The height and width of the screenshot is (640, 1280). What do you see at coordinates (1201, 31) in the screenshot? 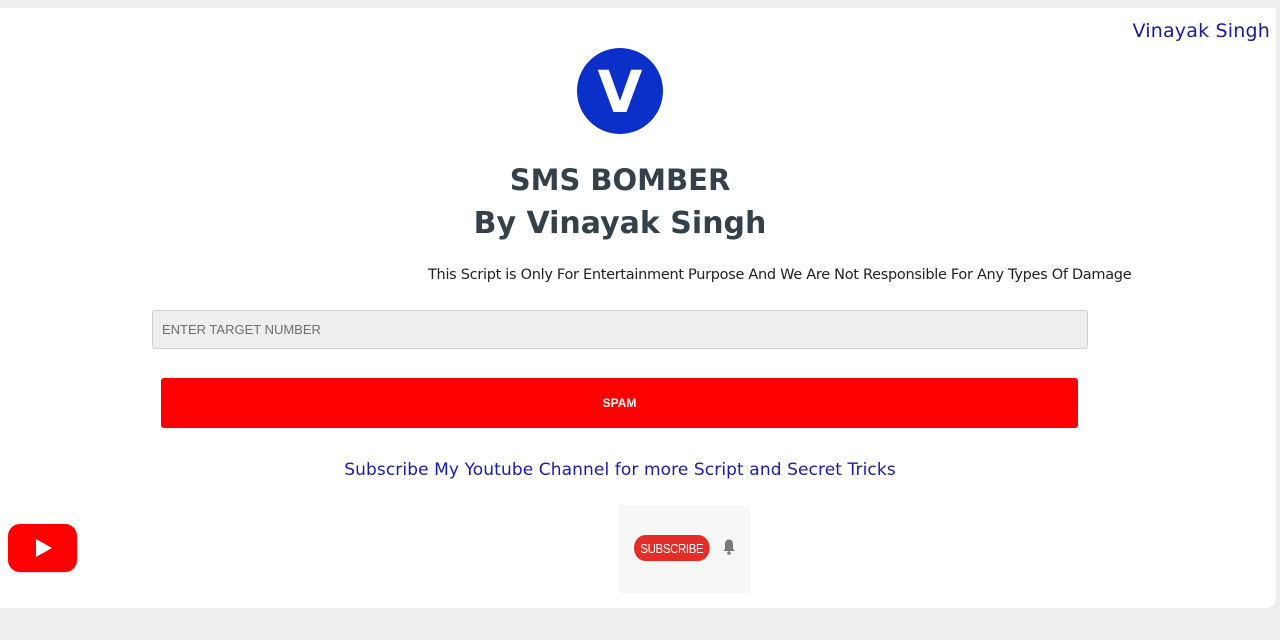
I see `author-name: Vinayak Singh` at bounding box center [1201, 31].